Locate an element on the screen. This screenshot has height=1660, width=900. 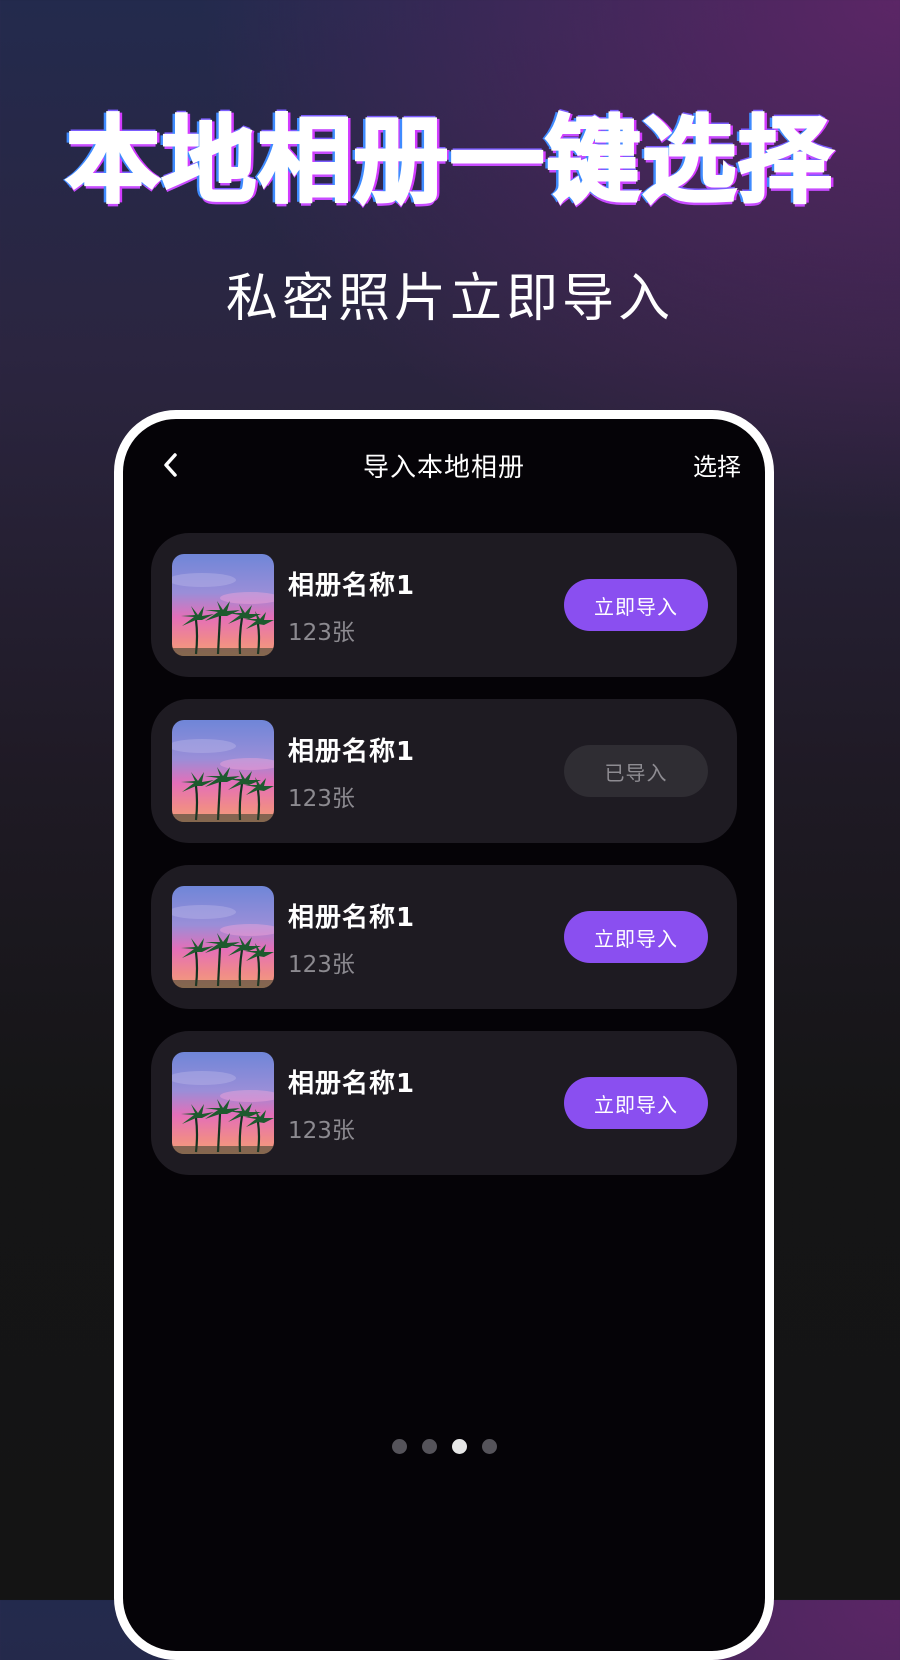
promo-title: 本地相册一键选择 is located at coordinates (449, 161).